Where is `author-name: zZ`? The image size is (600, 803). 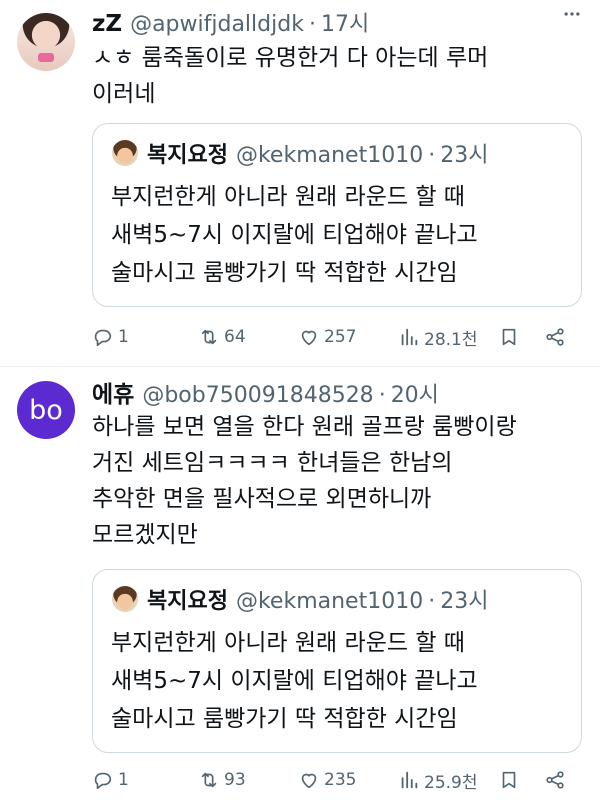 author-name: zZ is located at coordinates (107, 24).